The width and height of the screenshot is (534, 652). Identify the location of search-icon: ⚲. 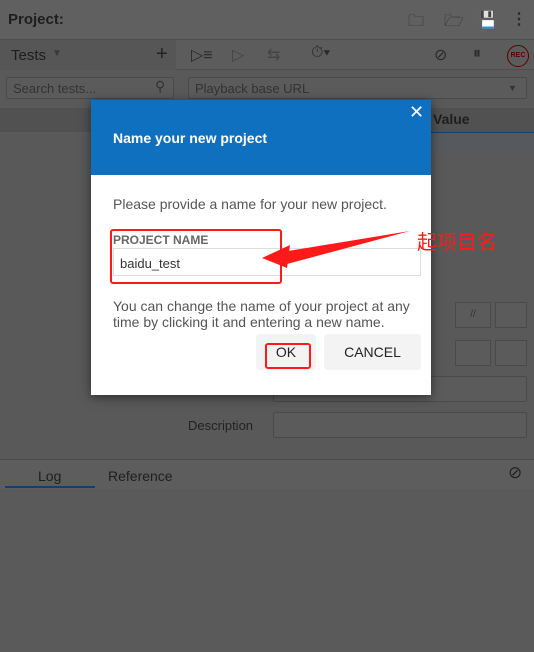
(160, 86).